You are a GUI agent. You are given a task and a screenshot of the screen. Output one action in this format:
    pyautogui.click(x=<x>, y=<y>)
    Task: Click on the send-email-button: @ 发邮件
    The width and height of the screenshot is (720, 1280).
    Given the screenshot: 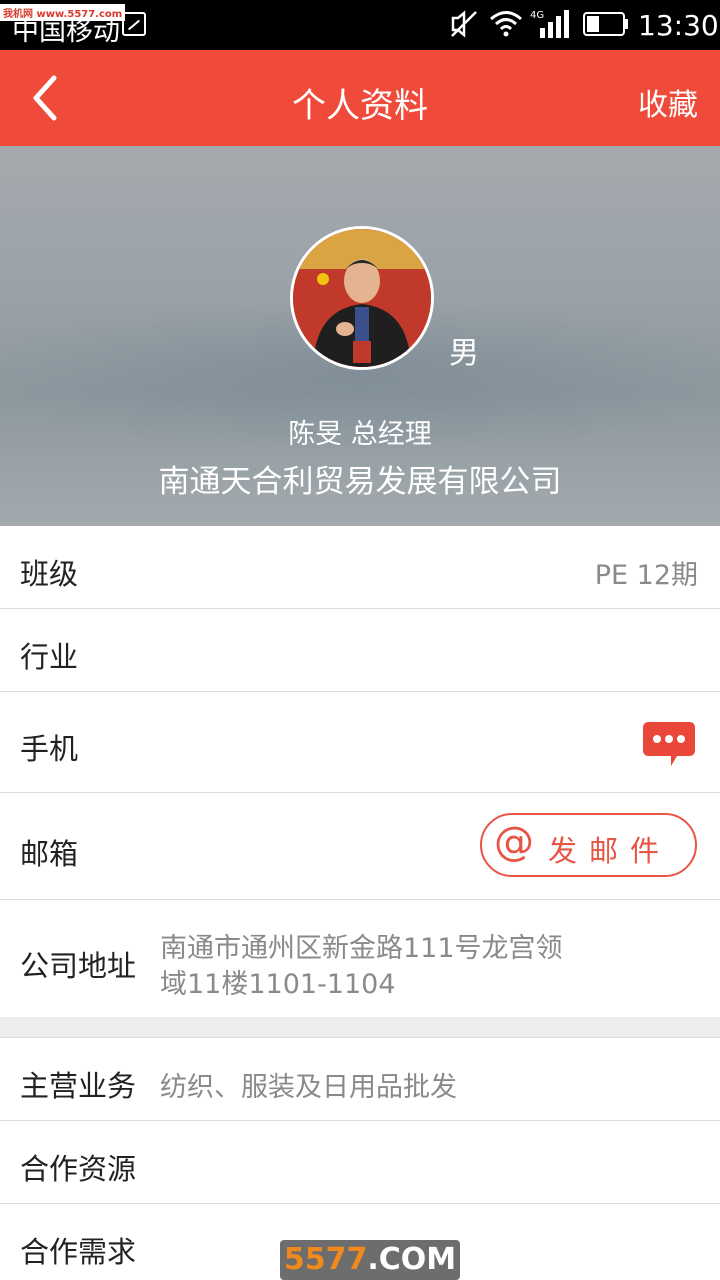 What is the action you would take?
    pyautogui.click(x=588, y=845)
    